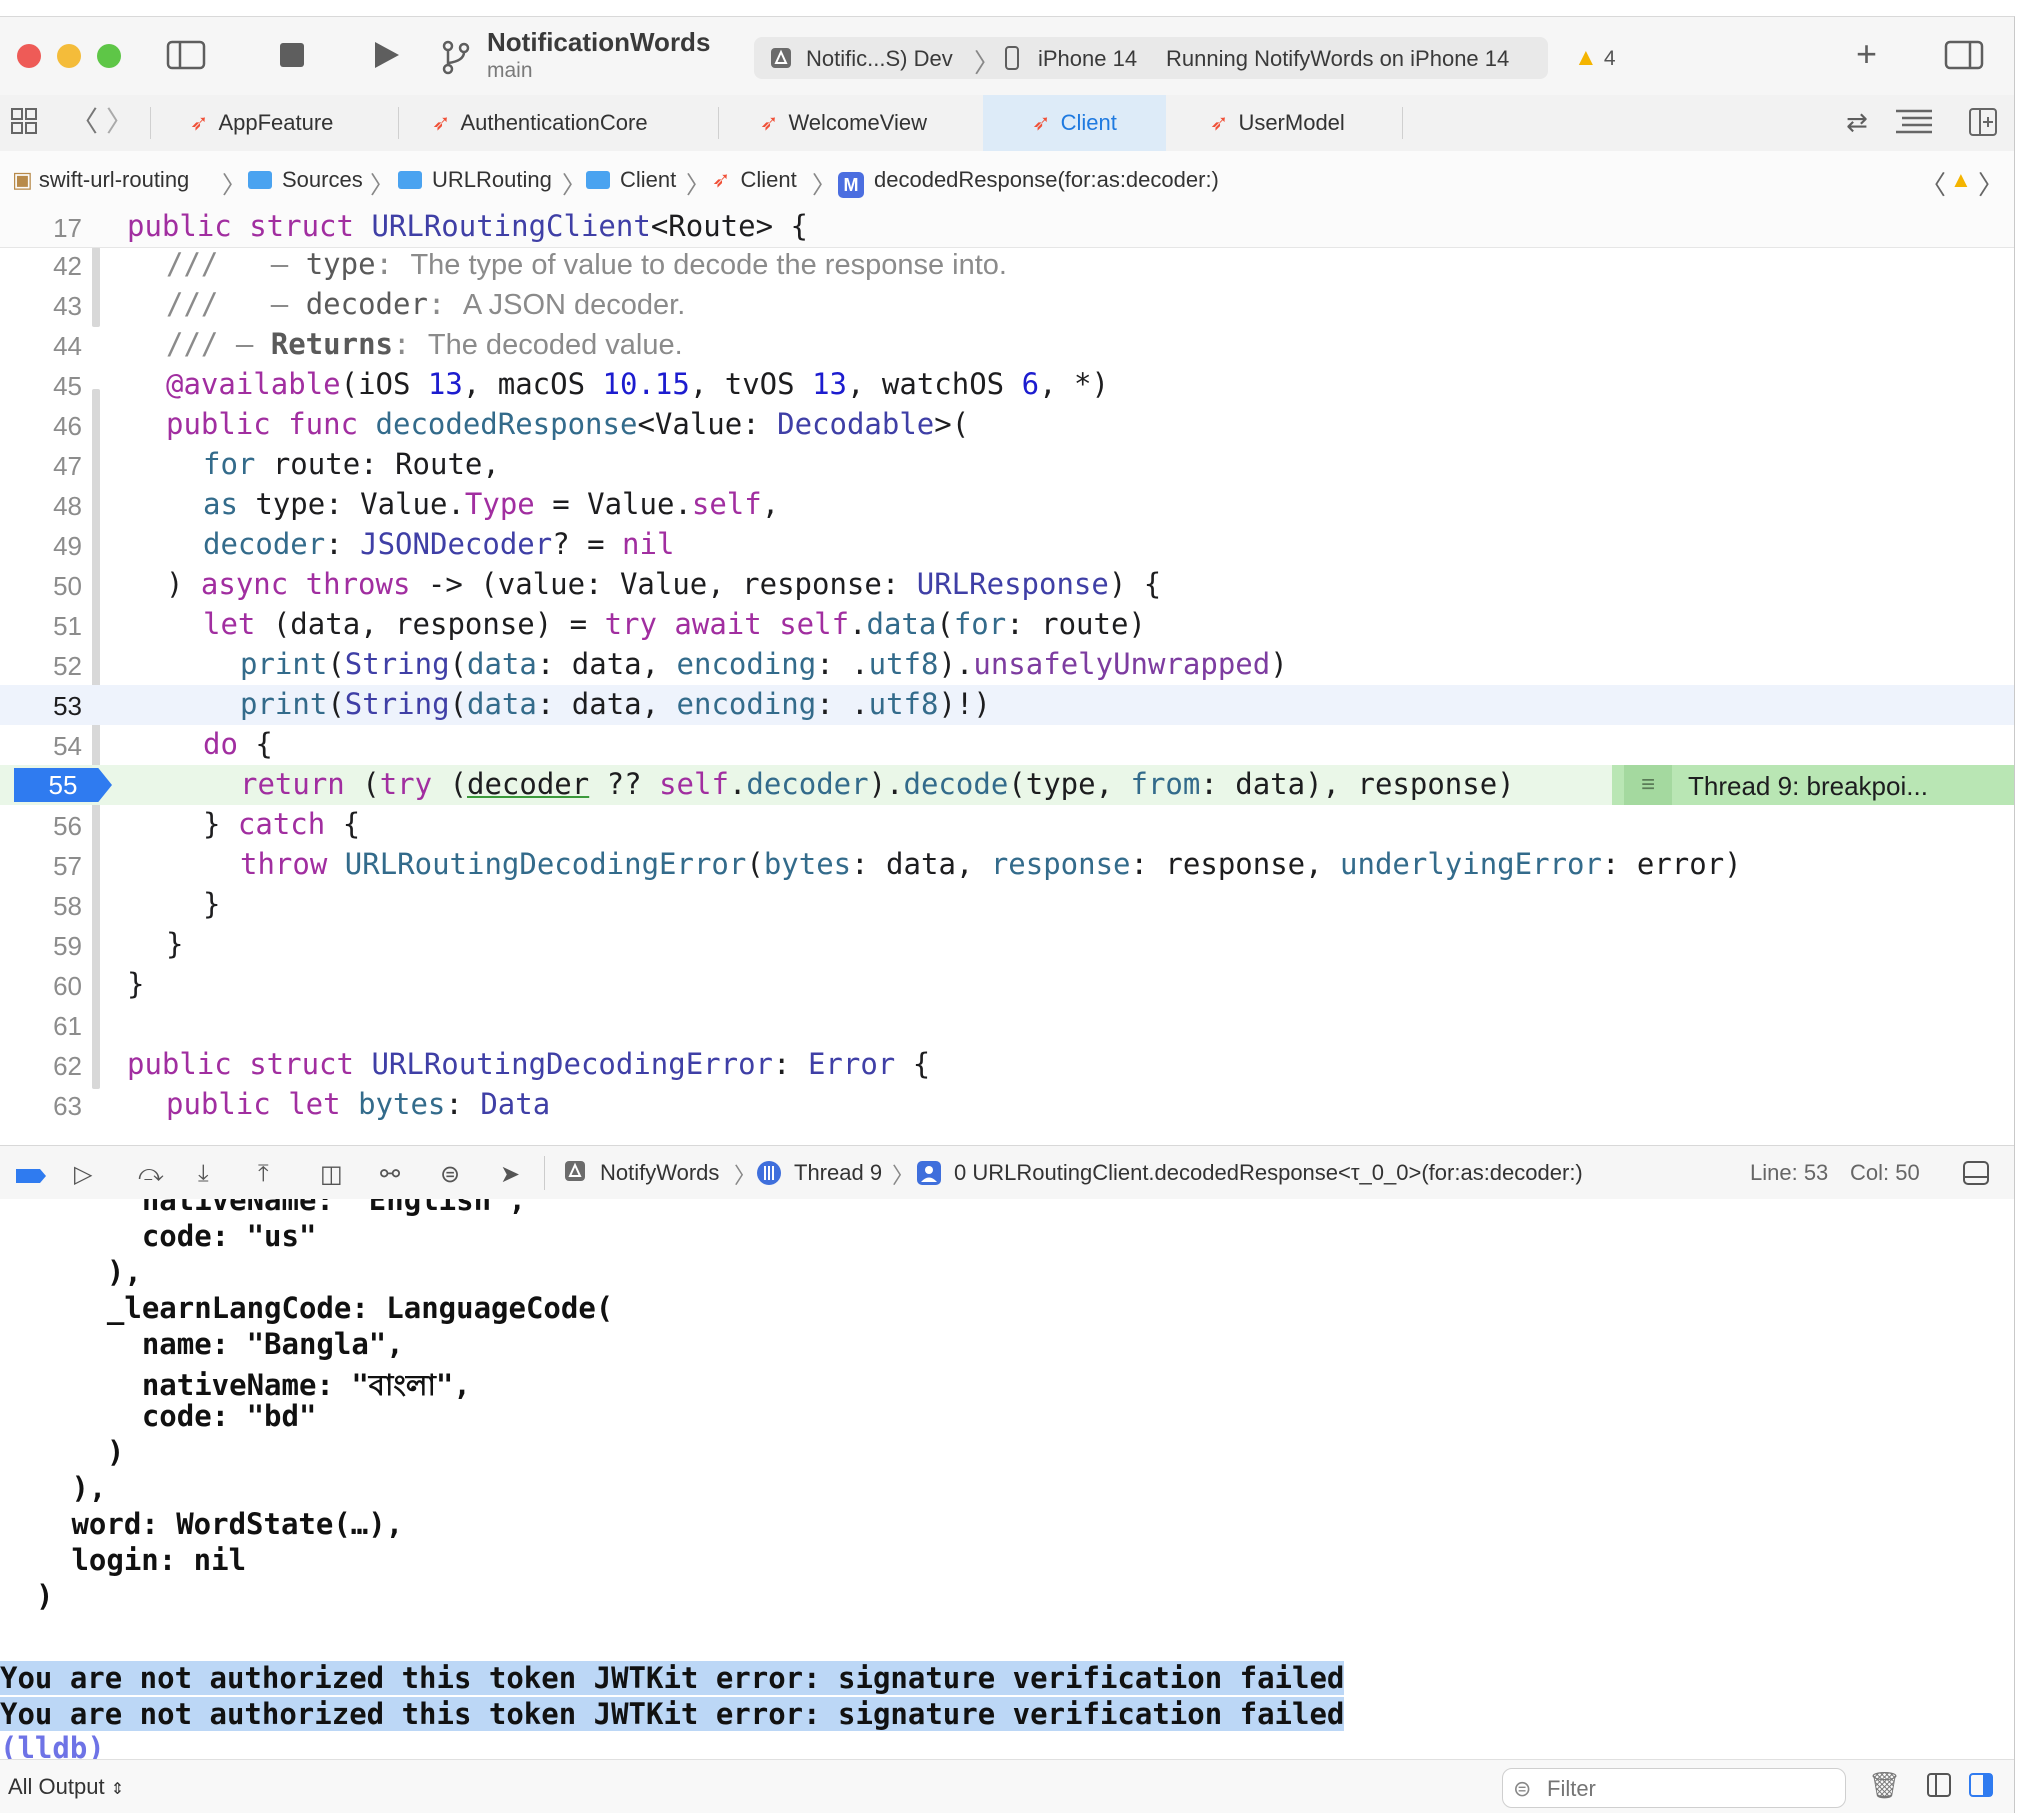  What do you see at coordinates (1074, 123) in the screenshot?
I see `tab-client: ➶ Client` at bounding box center [1074, 123].